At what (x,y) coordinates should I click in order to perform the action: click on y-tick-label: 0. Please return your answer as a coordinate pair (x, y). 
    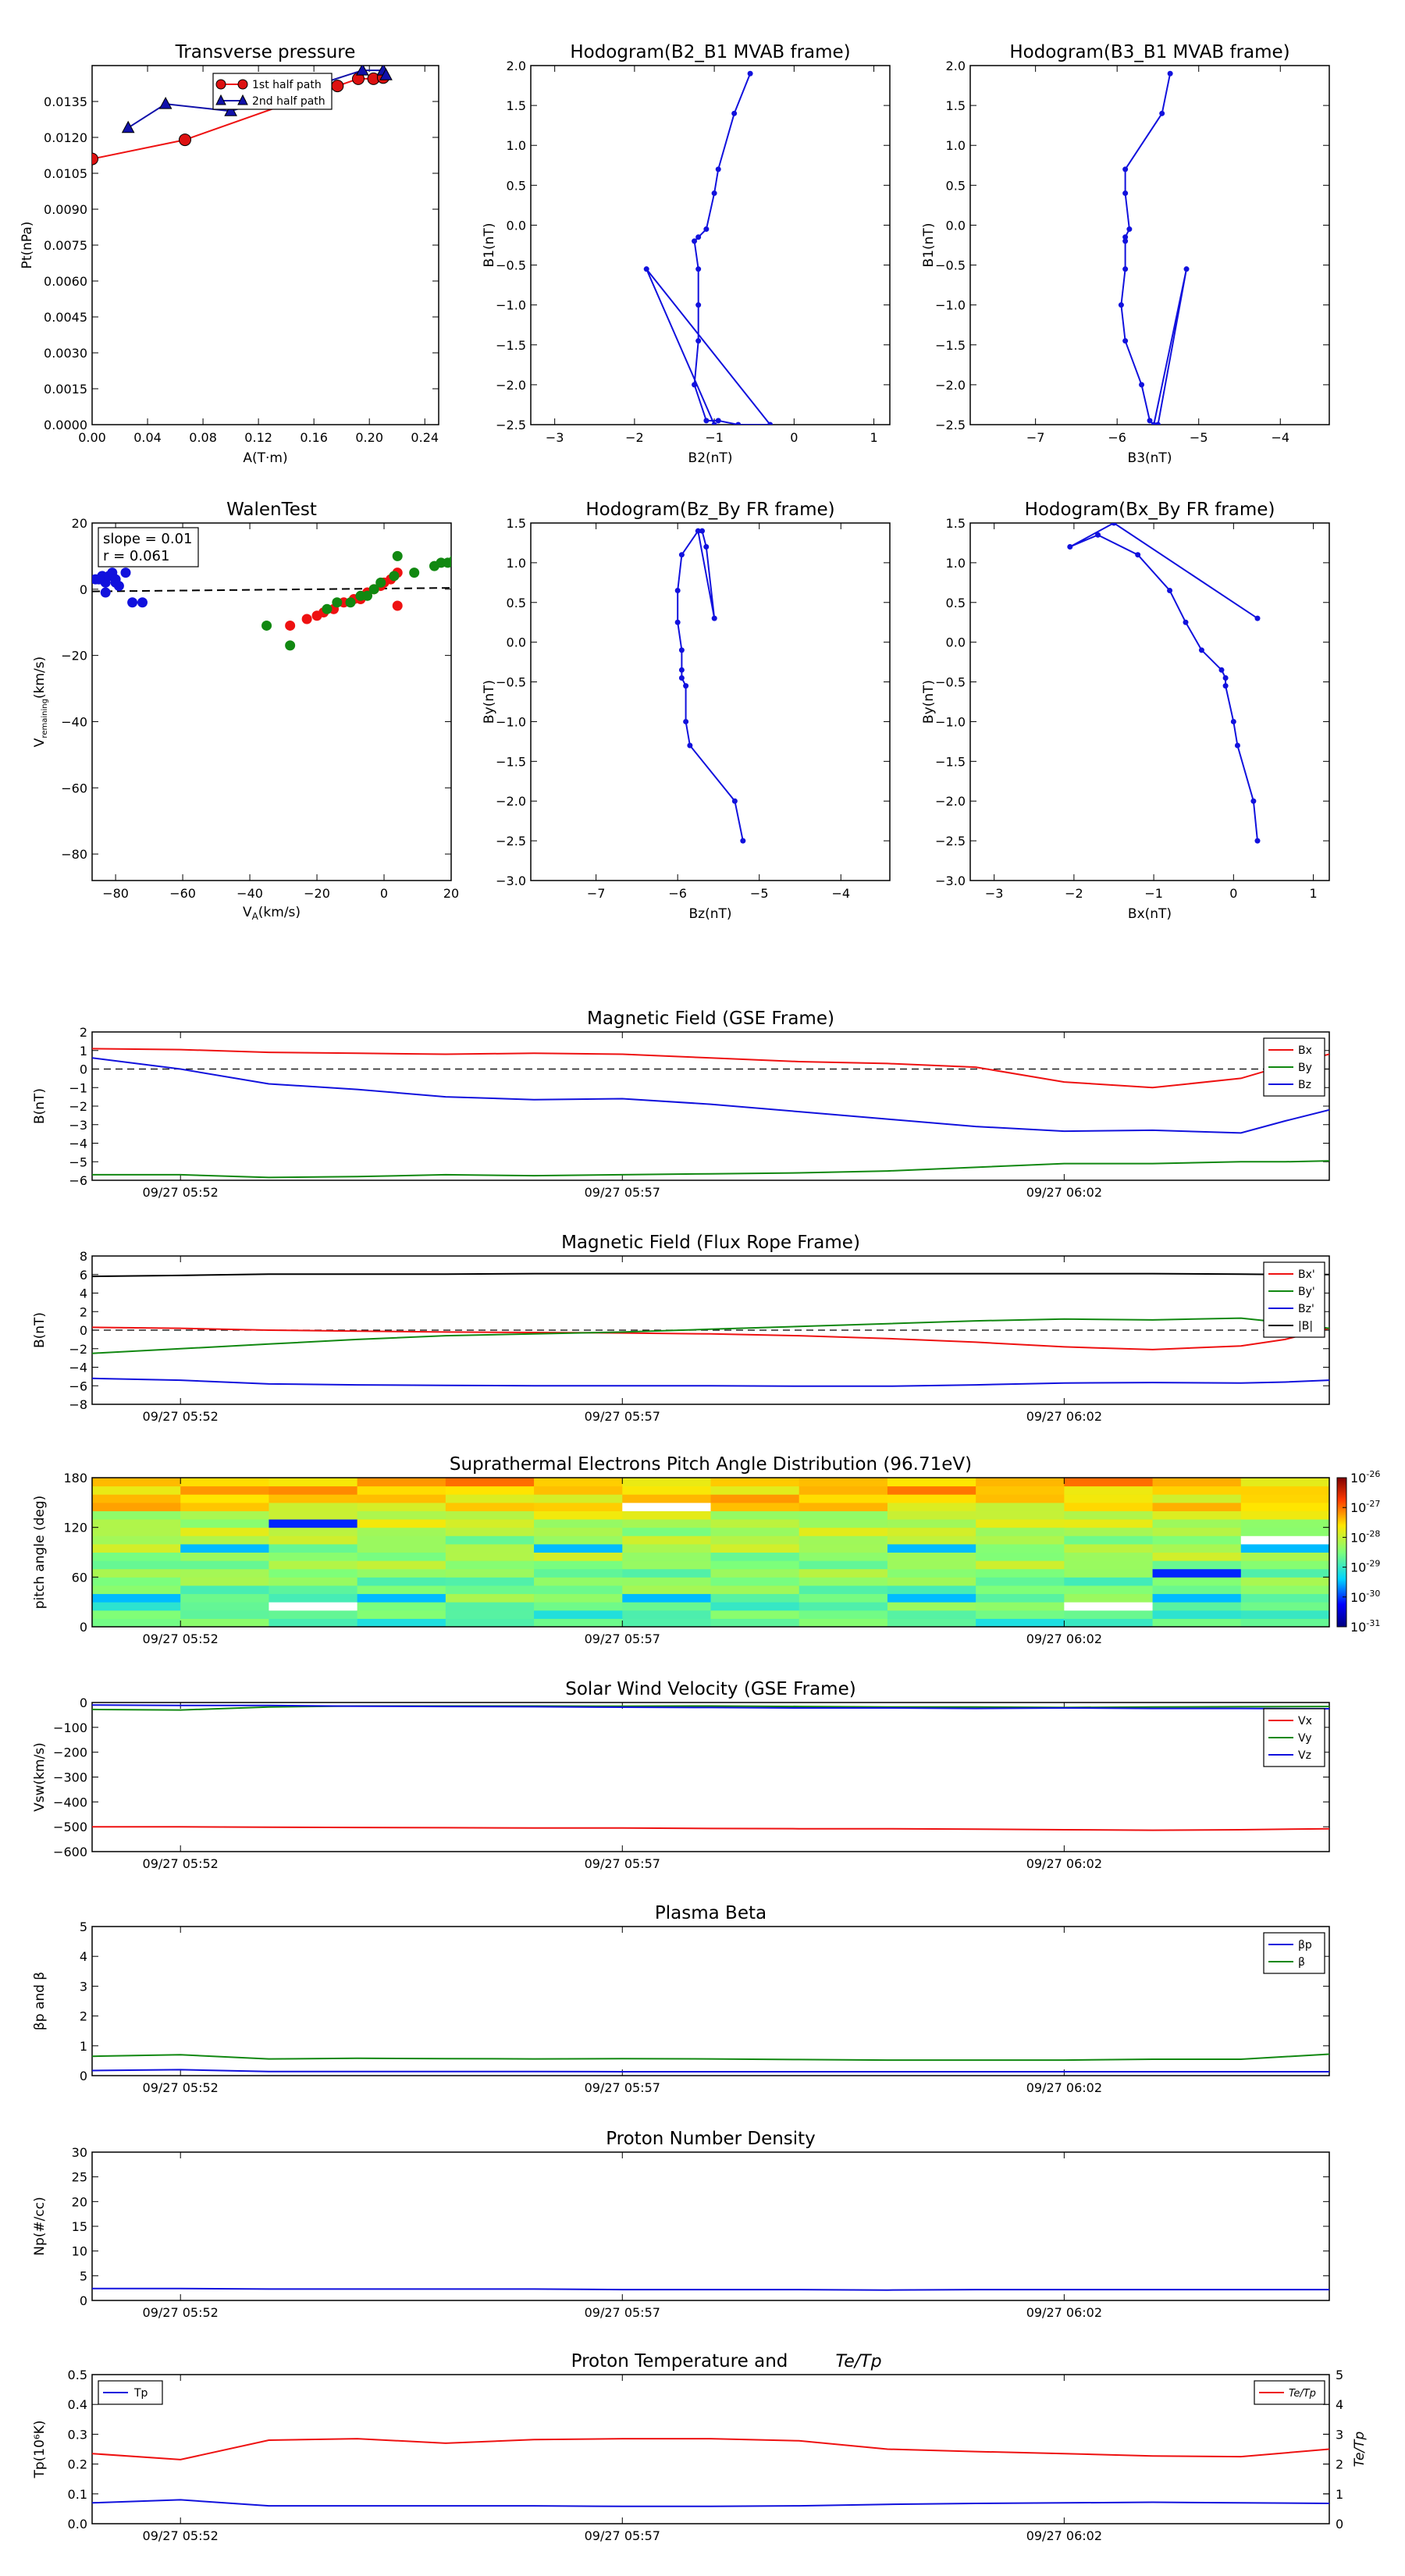
    Looking at the image, I should click on (84, 589).